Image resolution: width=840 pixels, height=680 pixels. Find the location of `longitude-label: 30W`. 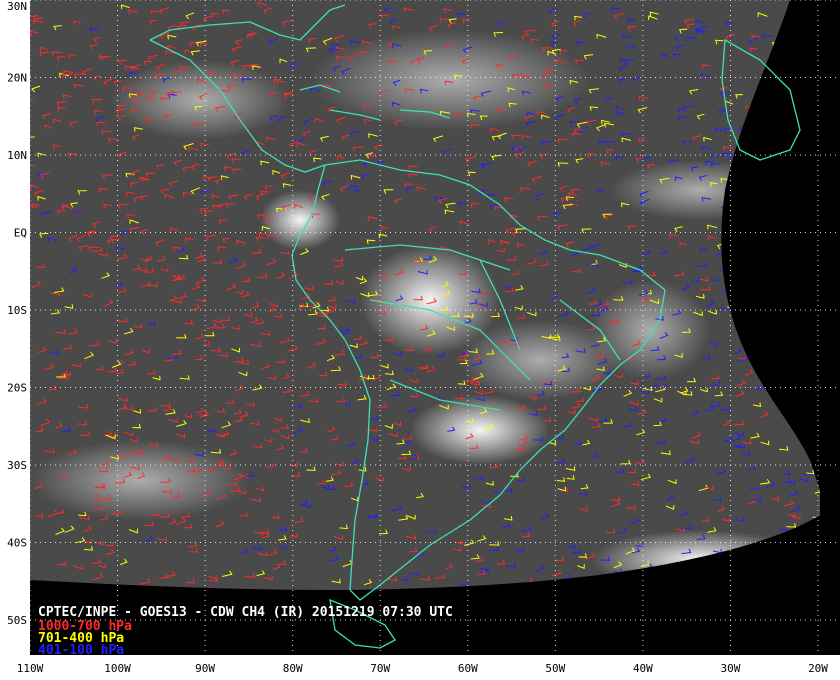

longitude-label: 30W is located at coordinates (731, 668).